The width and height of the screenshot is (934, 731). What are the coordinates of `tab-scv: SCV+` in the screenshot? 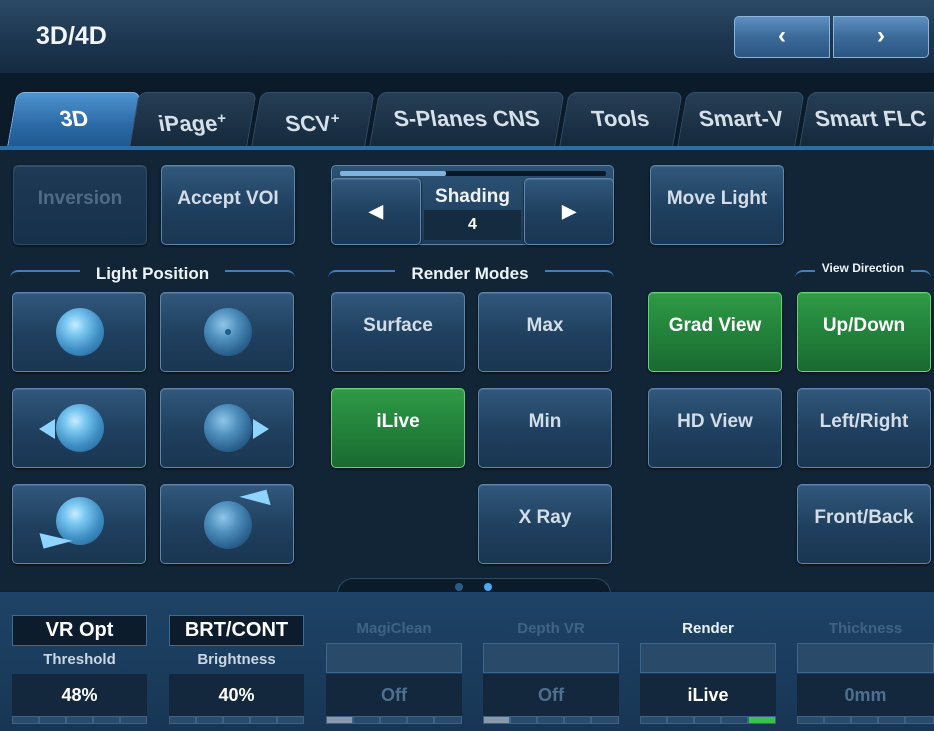 It's located at (313, 119).